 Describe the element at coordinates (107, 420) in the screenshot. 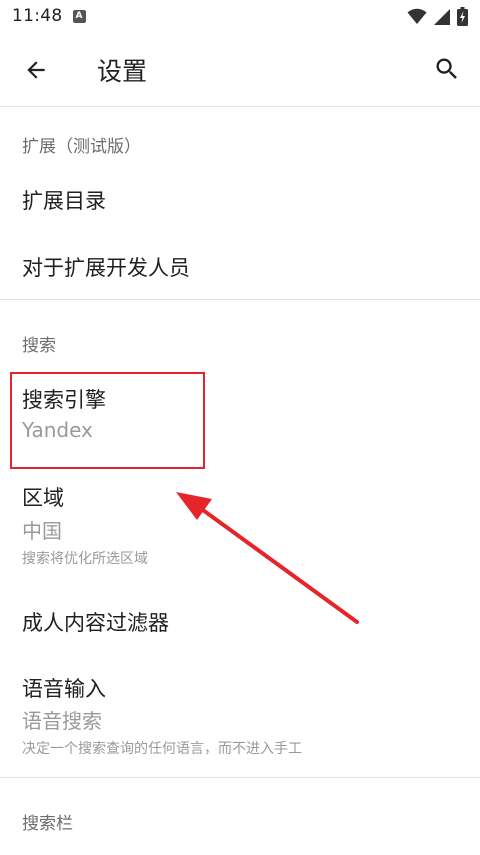

I see `highlight-box` at that location.